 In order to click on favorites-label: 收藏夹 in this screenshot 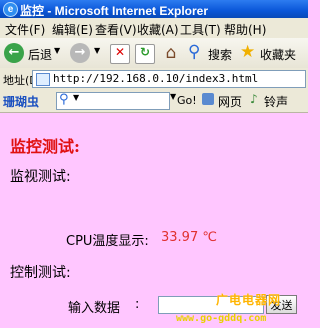, I will do `click(278, 55)`.